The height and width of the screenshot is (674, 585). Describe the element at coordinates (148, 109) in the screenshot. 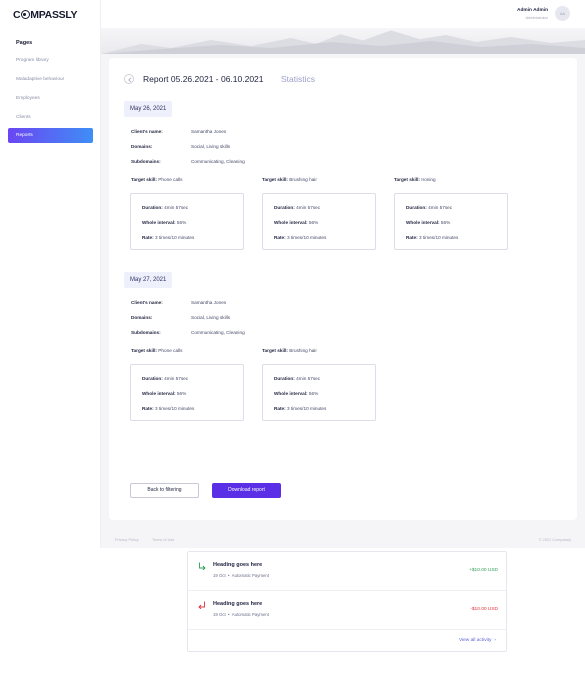

I see `session-date-chip: May 26, 2021` at that location.